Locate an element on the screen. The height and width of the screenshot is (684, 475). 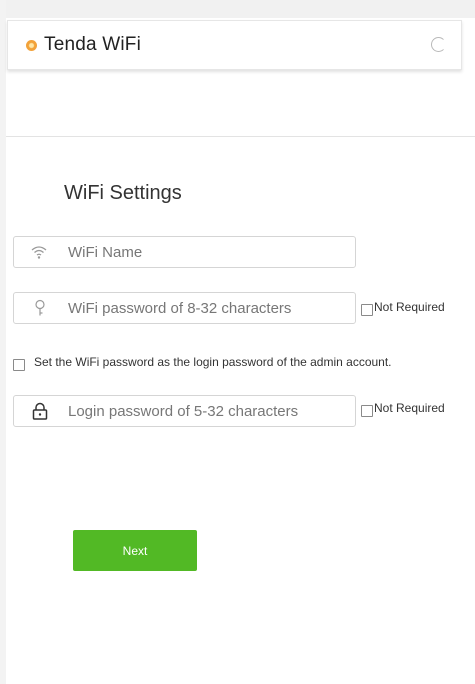
key-icon is located at coordinates (40, 307).